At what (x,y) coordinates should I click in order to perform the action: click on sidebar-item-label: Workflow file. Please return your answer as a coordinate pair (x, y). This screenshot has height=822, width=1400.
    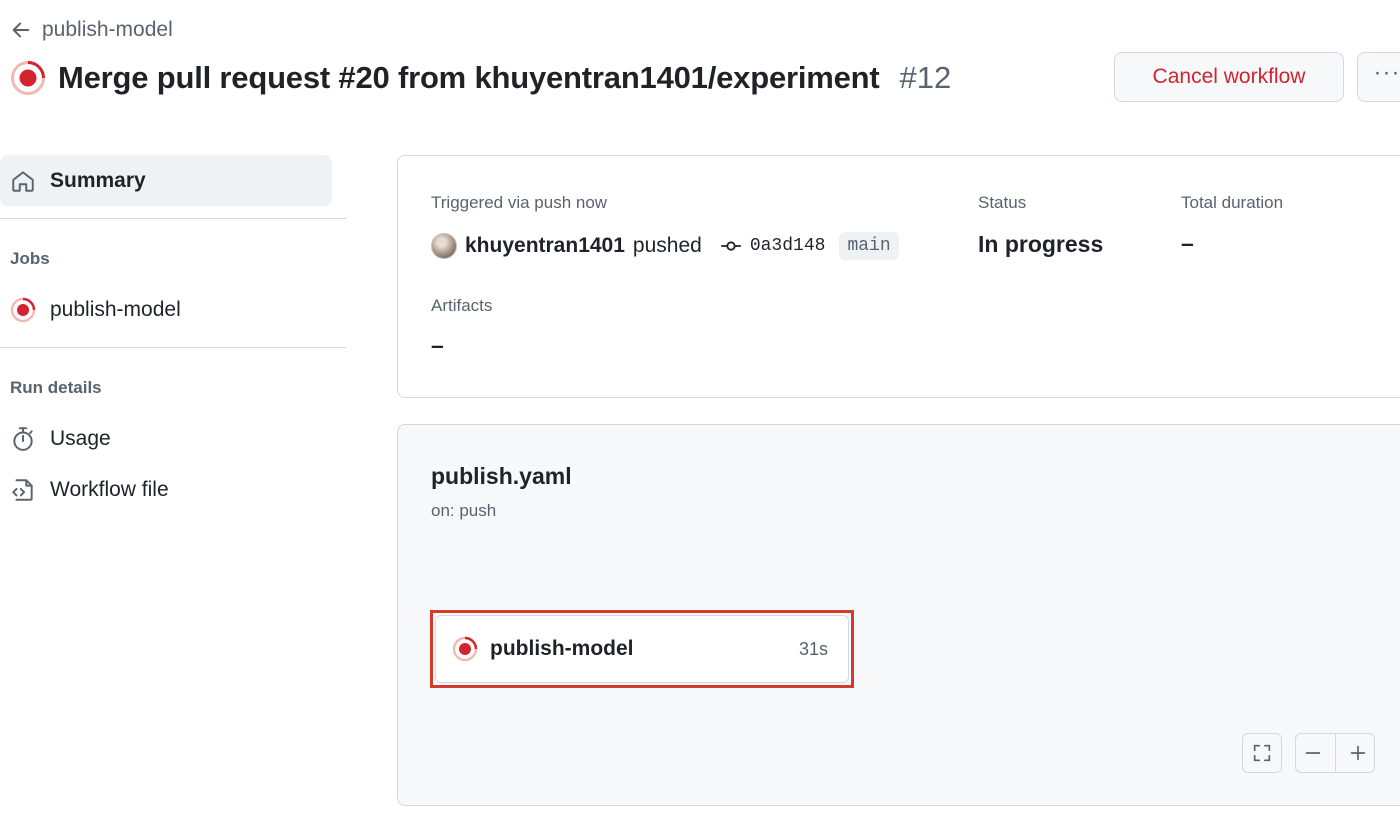
    Looking at the image, I should click on (109, 489).